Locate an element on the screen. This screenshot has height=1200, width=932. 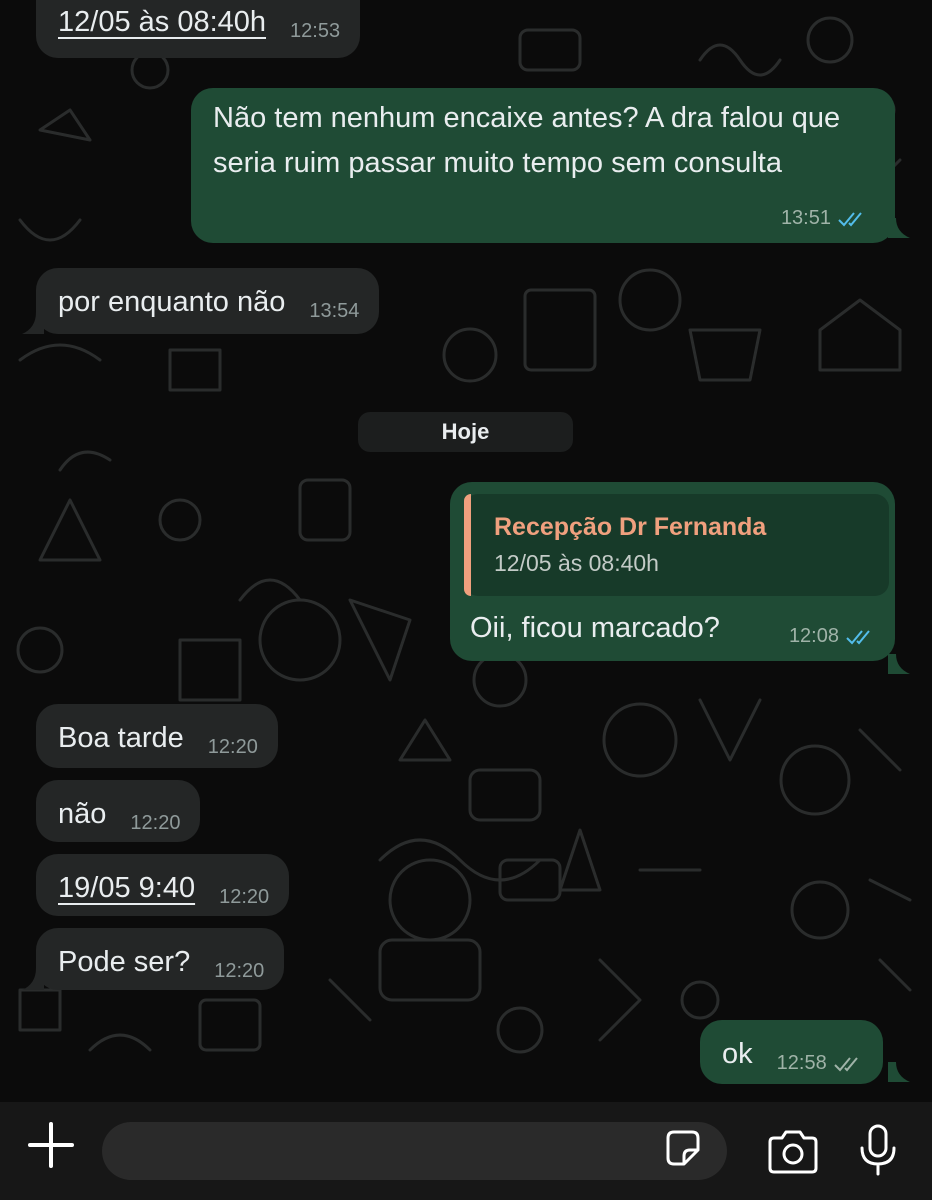
message-time: 12:08 is located at coordinates (813, 636).